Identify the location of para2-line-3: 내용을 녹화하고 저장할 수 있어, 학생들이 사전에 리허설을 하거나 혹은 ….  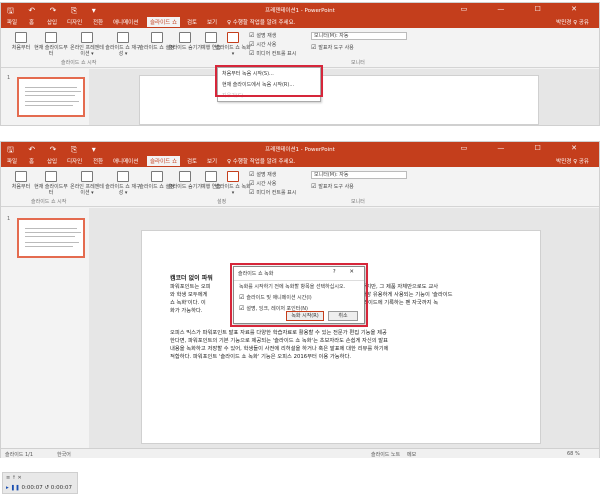
(279, 349).